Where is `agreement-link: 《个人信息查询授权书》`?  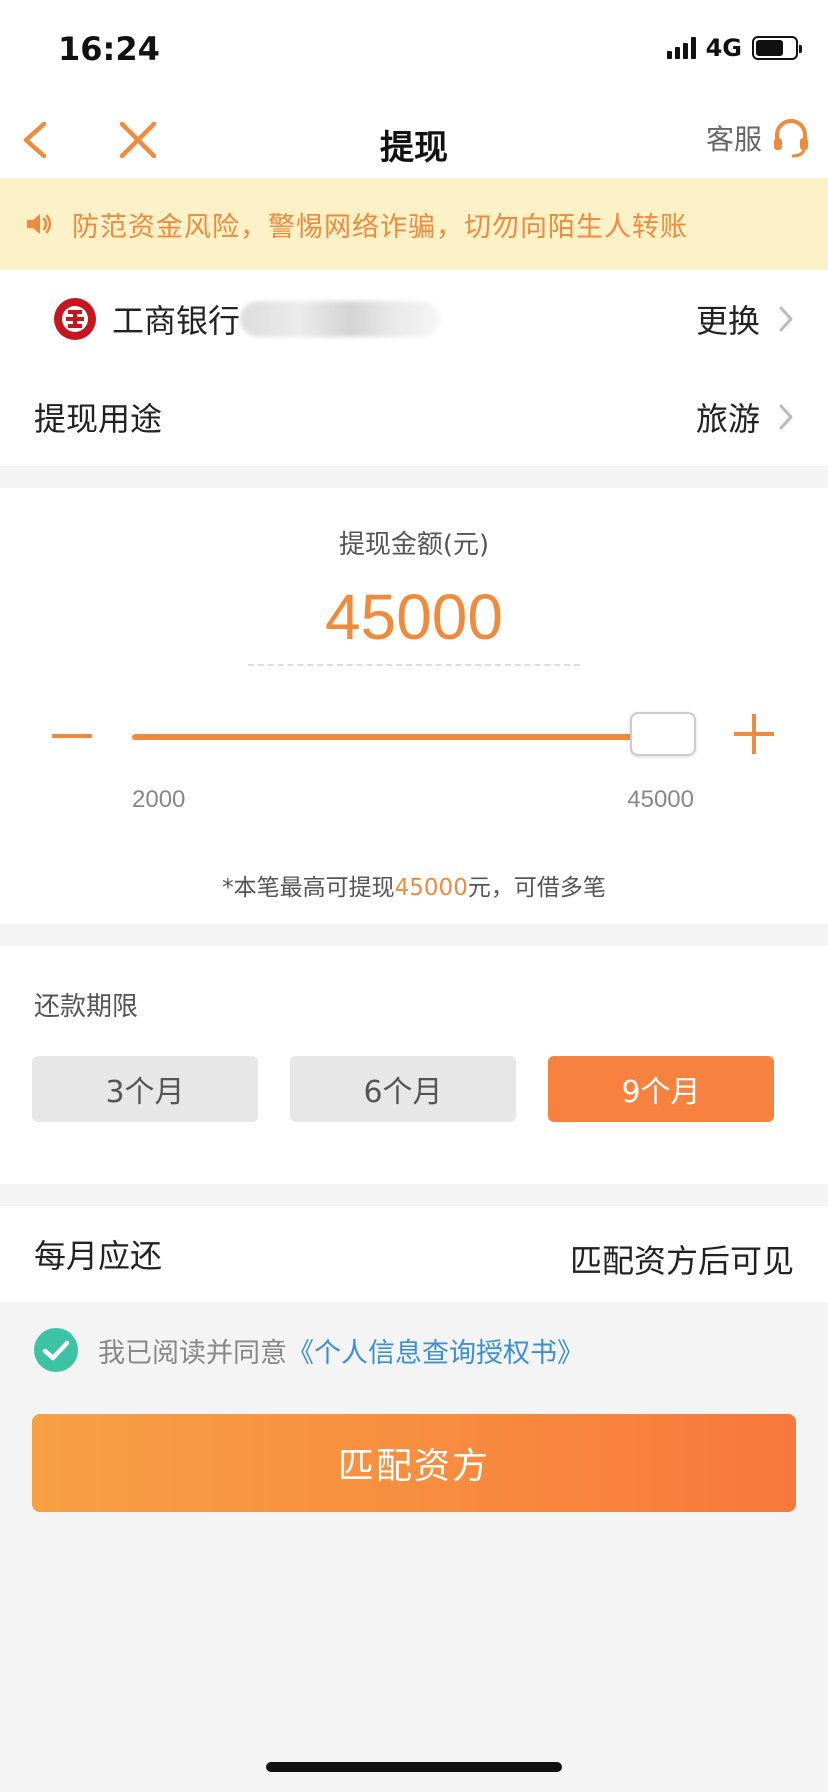
agreement-link: 《个人信息查询授权书》 is located at coordinates (435, 1353).